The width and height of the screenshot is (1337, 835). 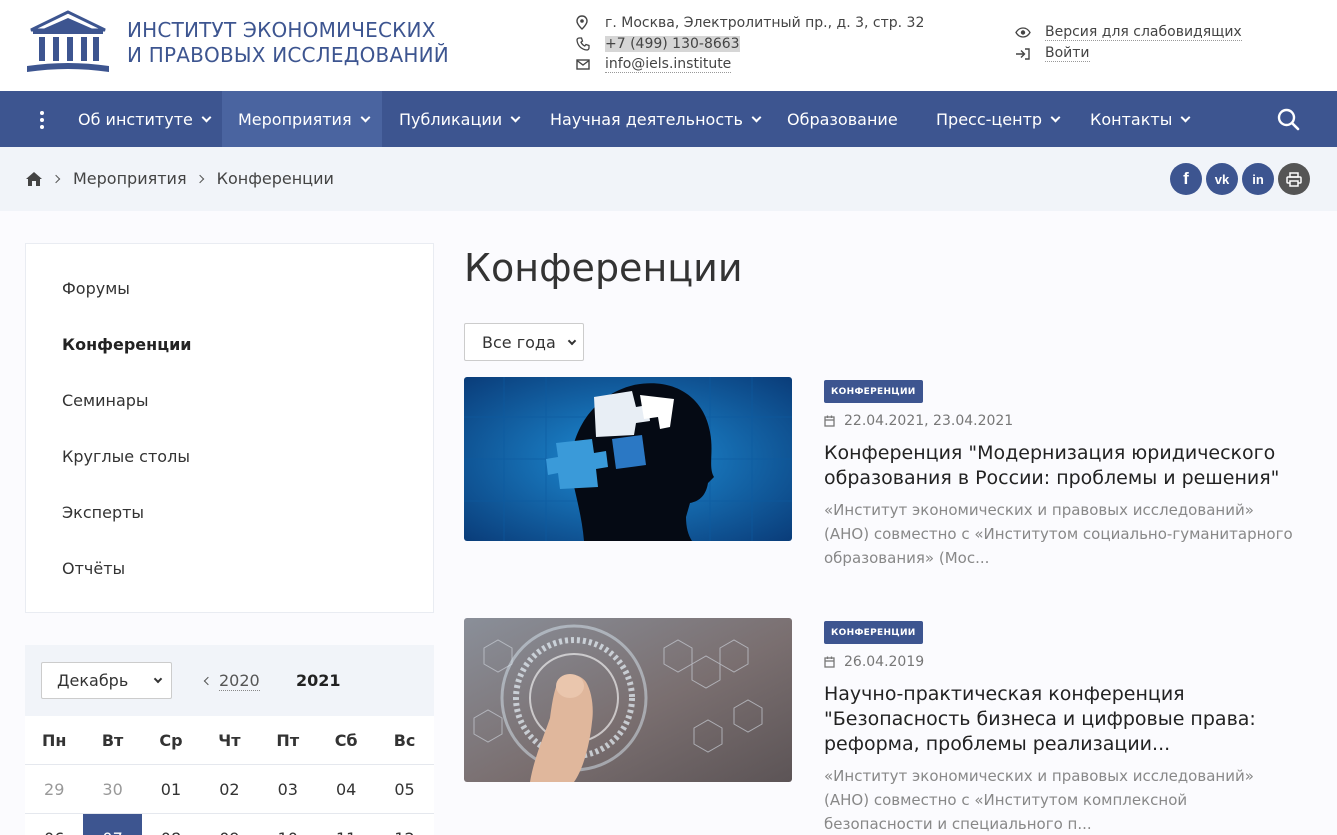 What do you see at coordinates (302, 119) in the screenshot?
I see `nav-item-events: Мероприятия` at bounding box center [302, 119].